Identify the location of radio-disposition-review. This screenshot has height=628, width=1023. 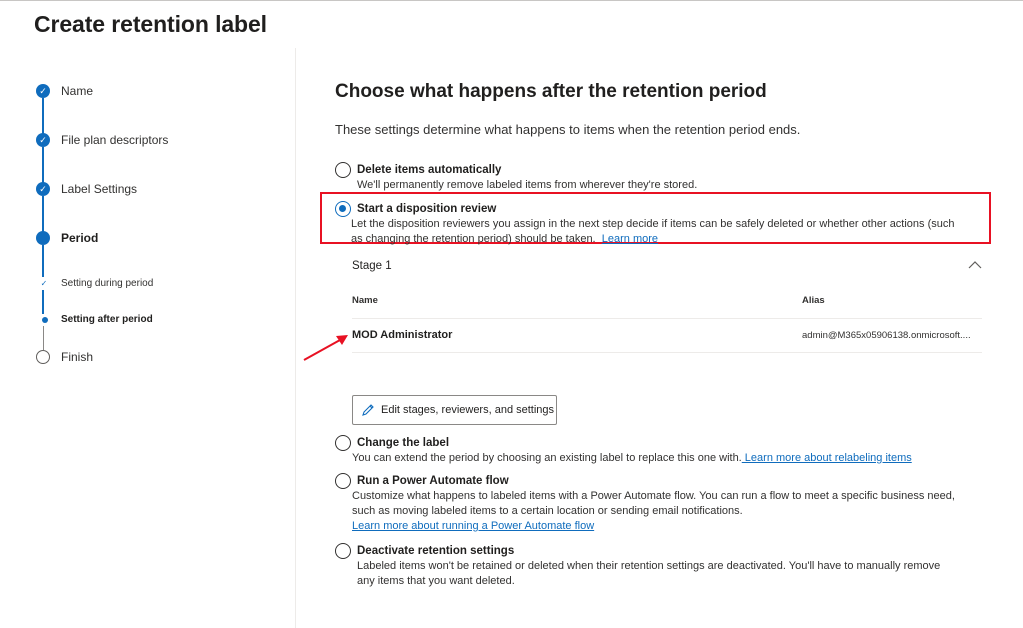
(343, 209).